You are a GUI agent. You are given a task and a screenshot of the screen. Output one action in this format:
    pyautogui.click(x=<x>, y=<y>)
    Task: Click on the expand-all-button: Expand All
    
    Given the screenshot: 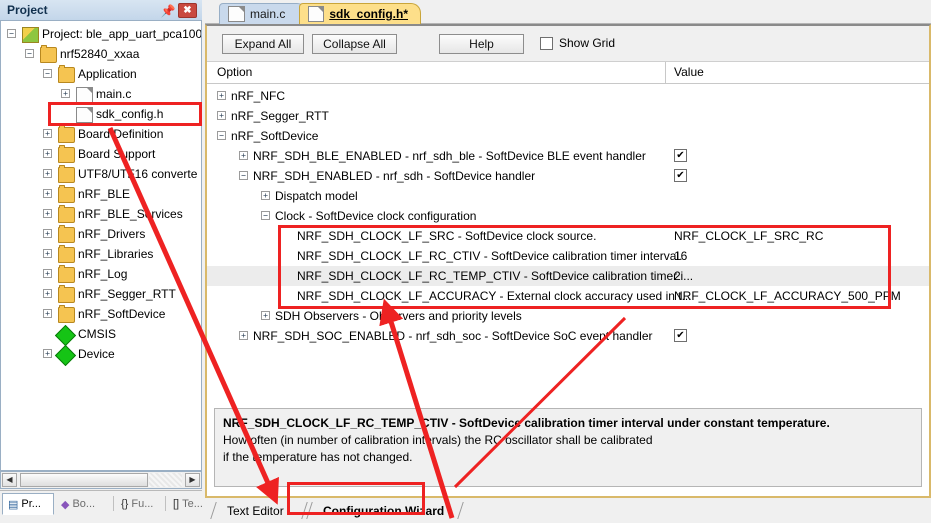 What is the action you would take?
    pyautogui.click(x=263, y=44)
    